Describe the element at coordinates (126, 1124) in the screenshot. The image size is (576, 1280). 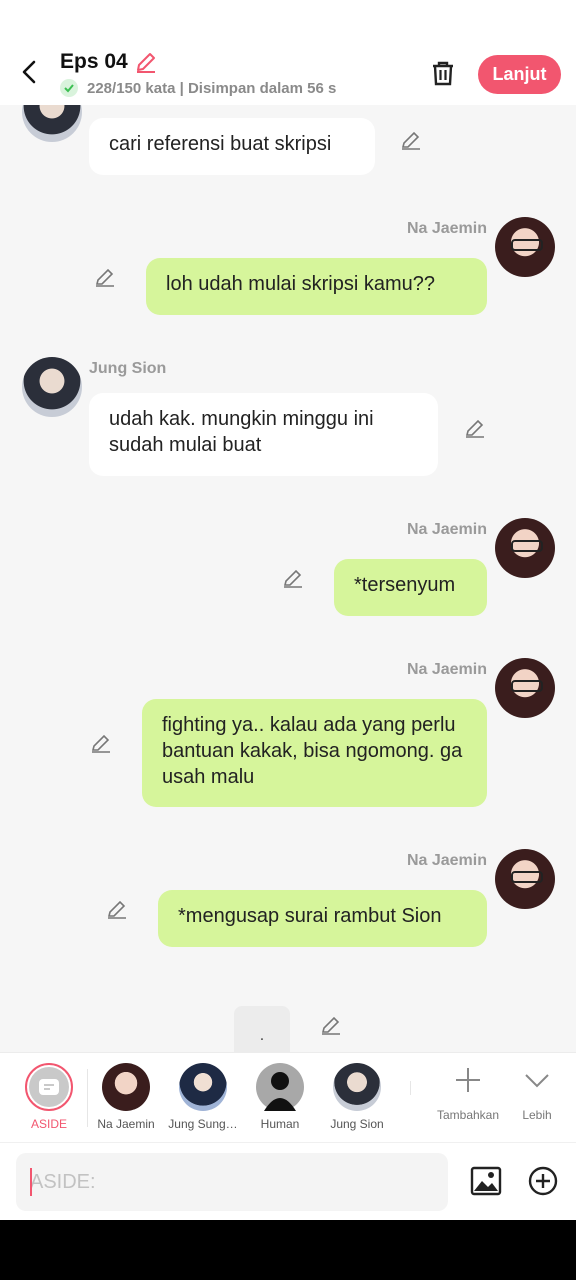
I see `character-label: Na Jaemin` at that location.